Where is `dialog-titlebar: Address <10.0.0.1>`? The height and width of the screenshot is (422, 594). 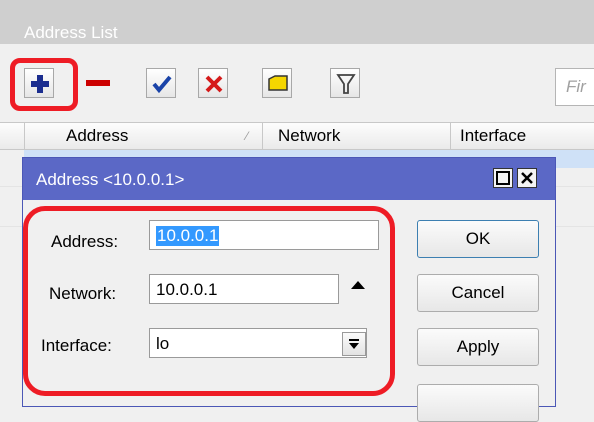 dialog-titlebar: Address <10.0.0.1> is located at coordinates (289, 179).